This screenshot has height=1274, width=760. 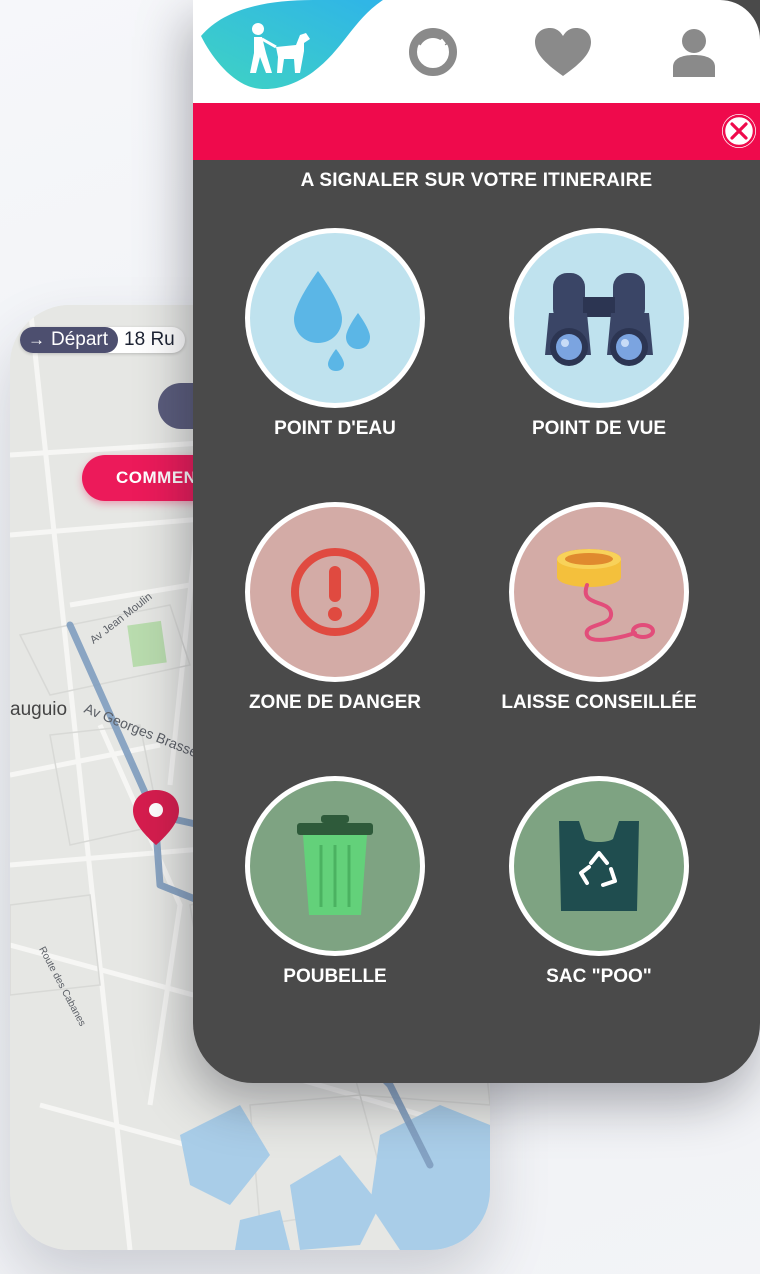 I want to click on panel-header-strip, so click(x=476, y=131).